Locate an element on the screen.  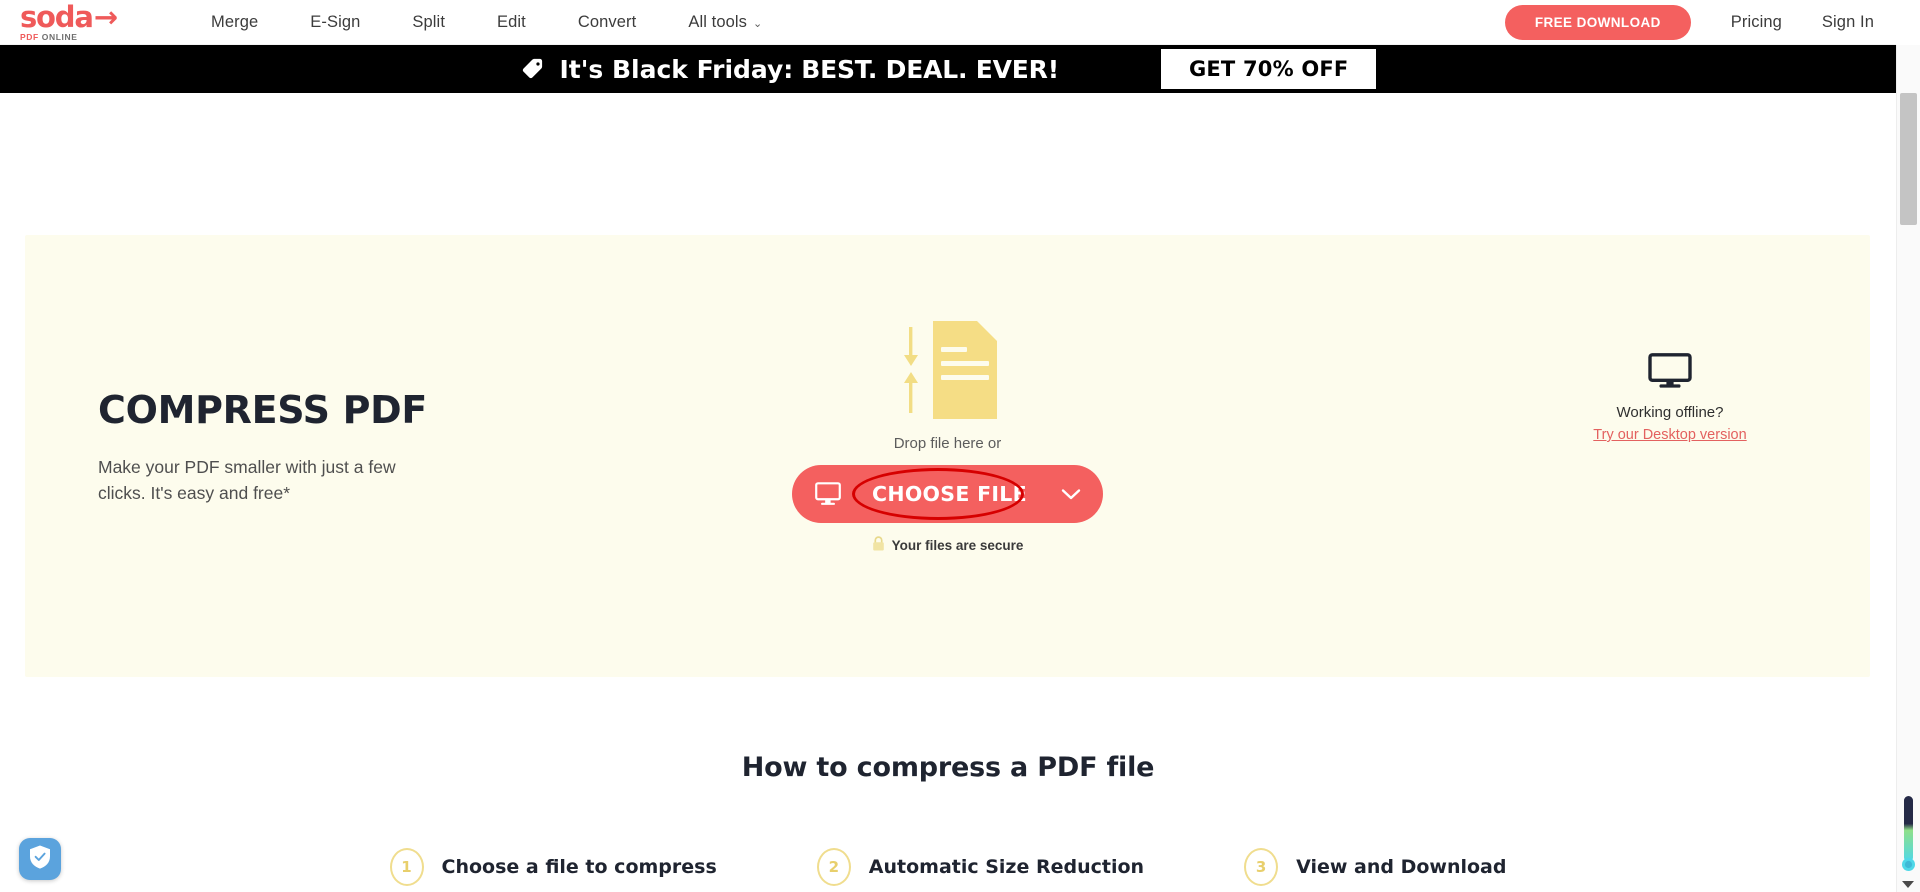
page-scrollbar-thumb is located at coordinates (1908, 159).